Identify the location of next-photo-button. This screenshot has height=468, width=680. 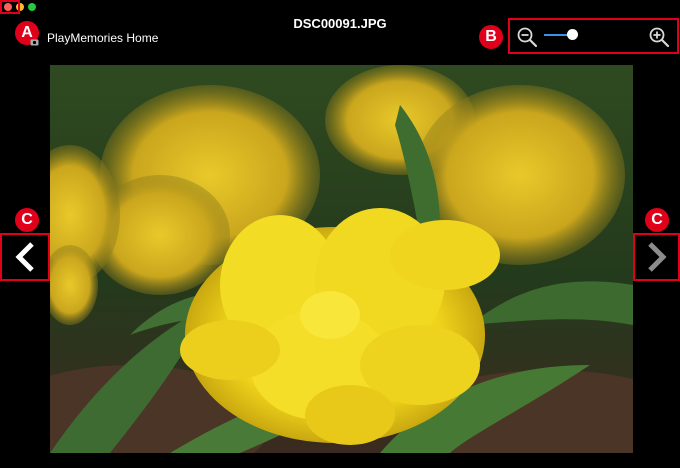
(656, 257).